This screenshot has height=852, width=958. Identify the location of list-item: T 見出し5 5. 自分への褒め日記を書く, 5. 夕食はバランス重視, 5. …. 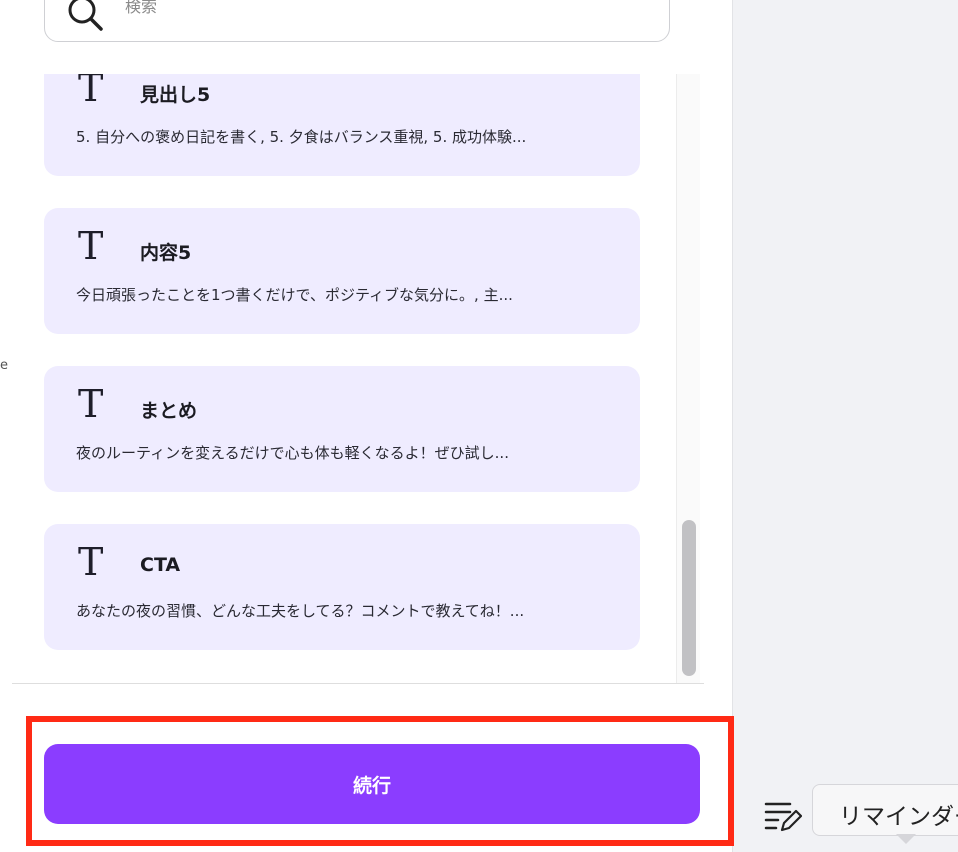
(342, 125).